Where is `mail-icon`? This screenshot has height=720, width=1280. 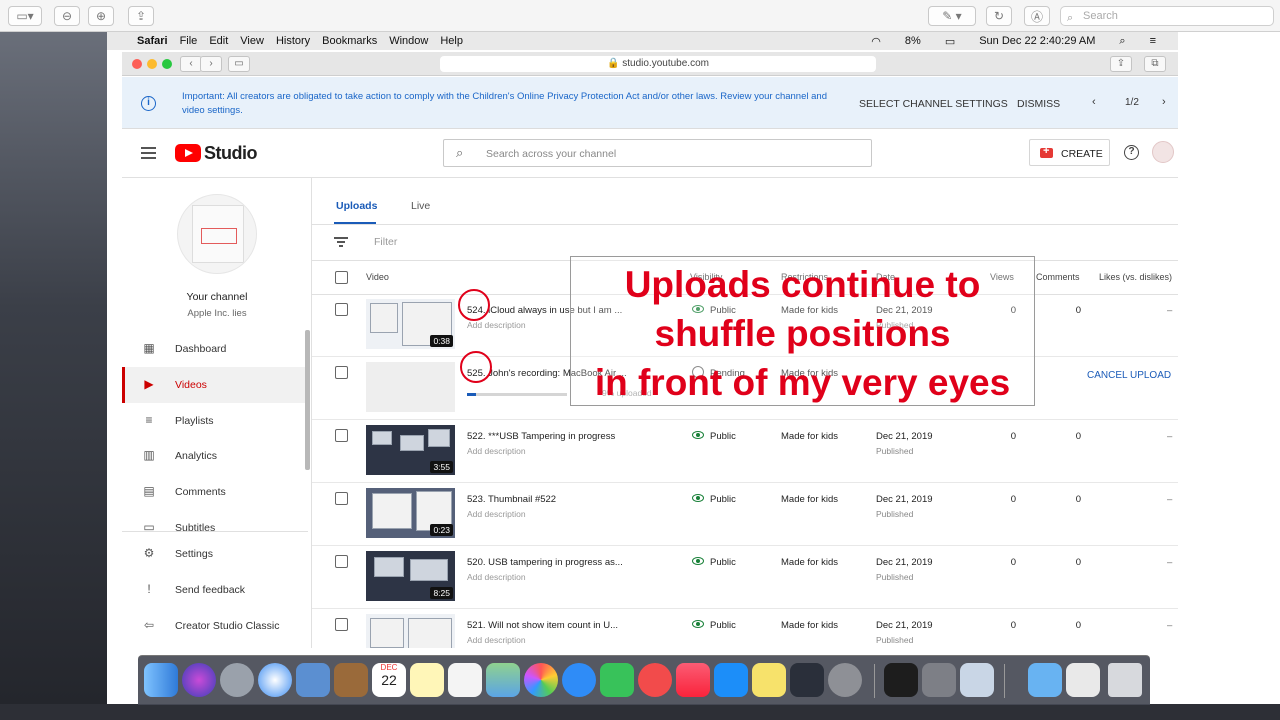
mail-icon is located at coordinates (313, 680).